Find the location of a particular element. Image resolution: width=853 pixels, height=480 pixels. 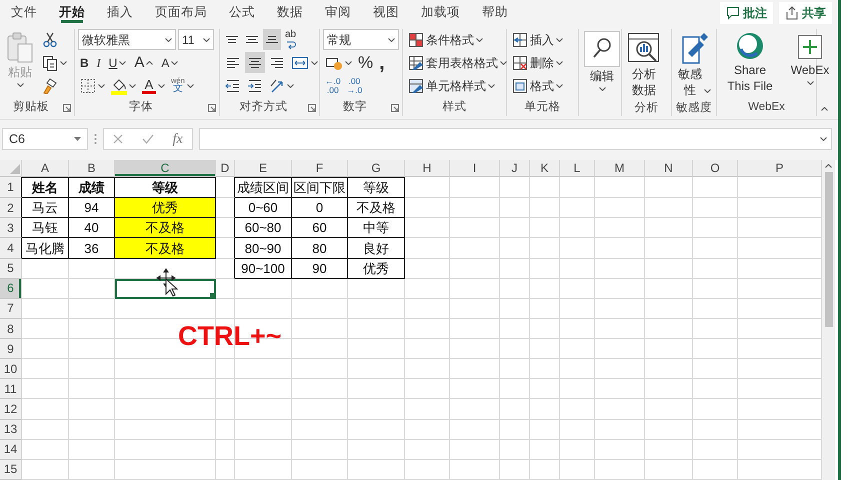

share-button: 共享 is located at coordinates (805, 13).